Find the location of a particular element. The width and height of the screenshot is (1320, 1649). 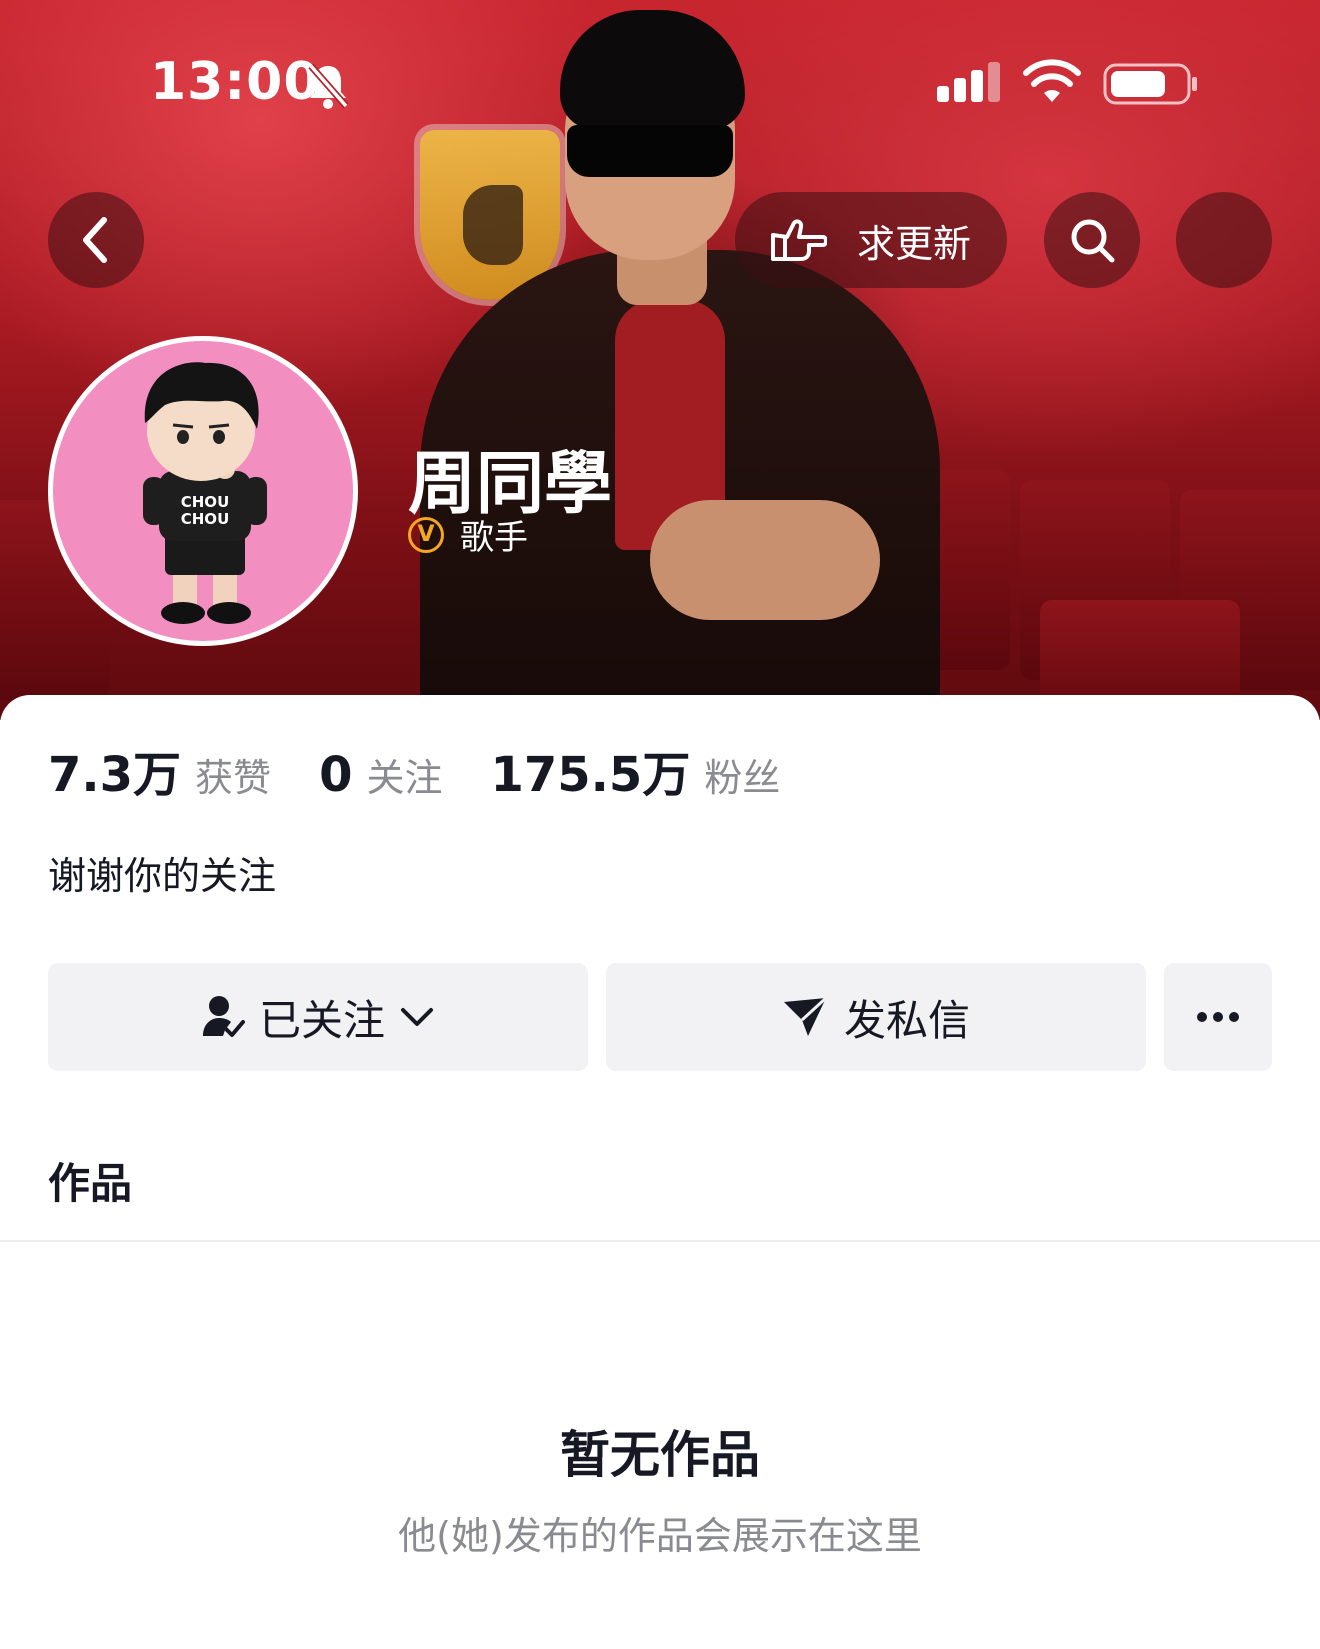

status-time: 13:00 is located at coordinates (235, 82).